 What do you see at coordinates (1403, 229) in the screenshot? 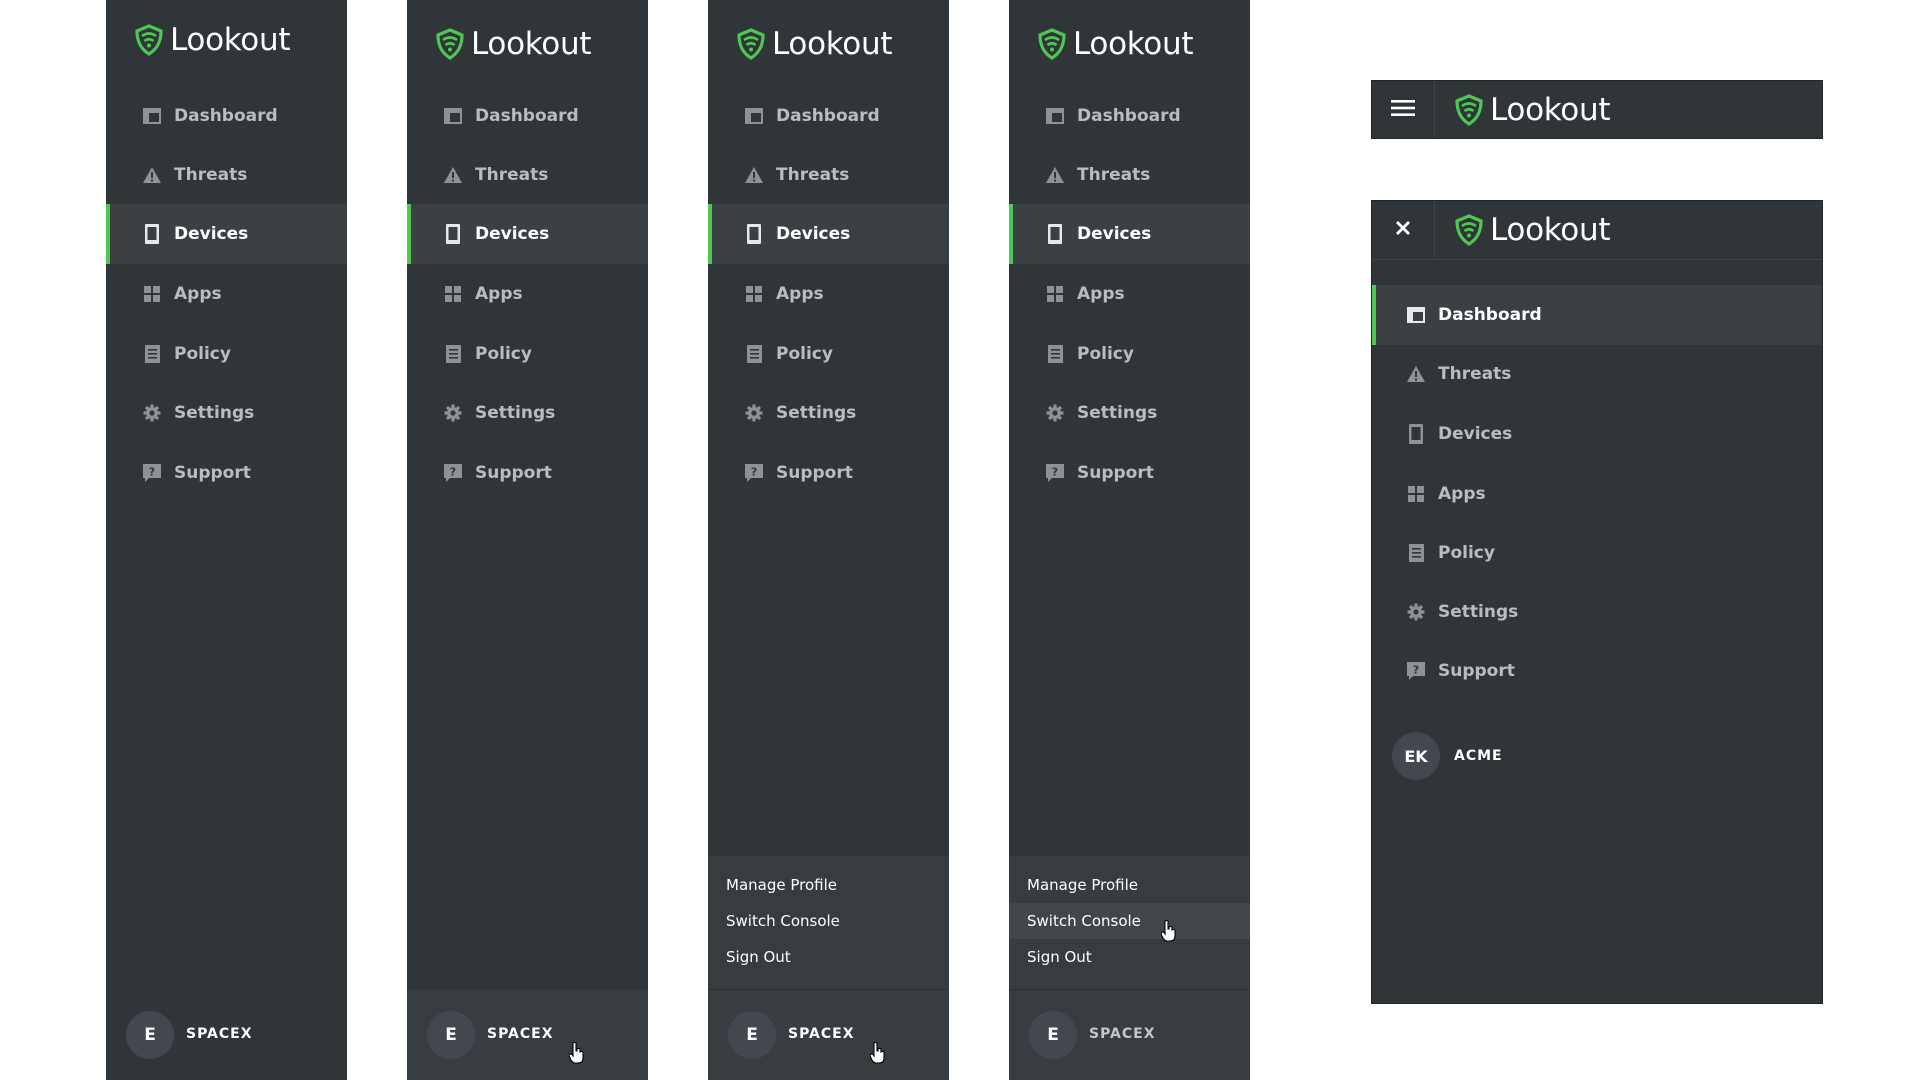
I see `menu-close-button` at bounding box center [1403, 229].